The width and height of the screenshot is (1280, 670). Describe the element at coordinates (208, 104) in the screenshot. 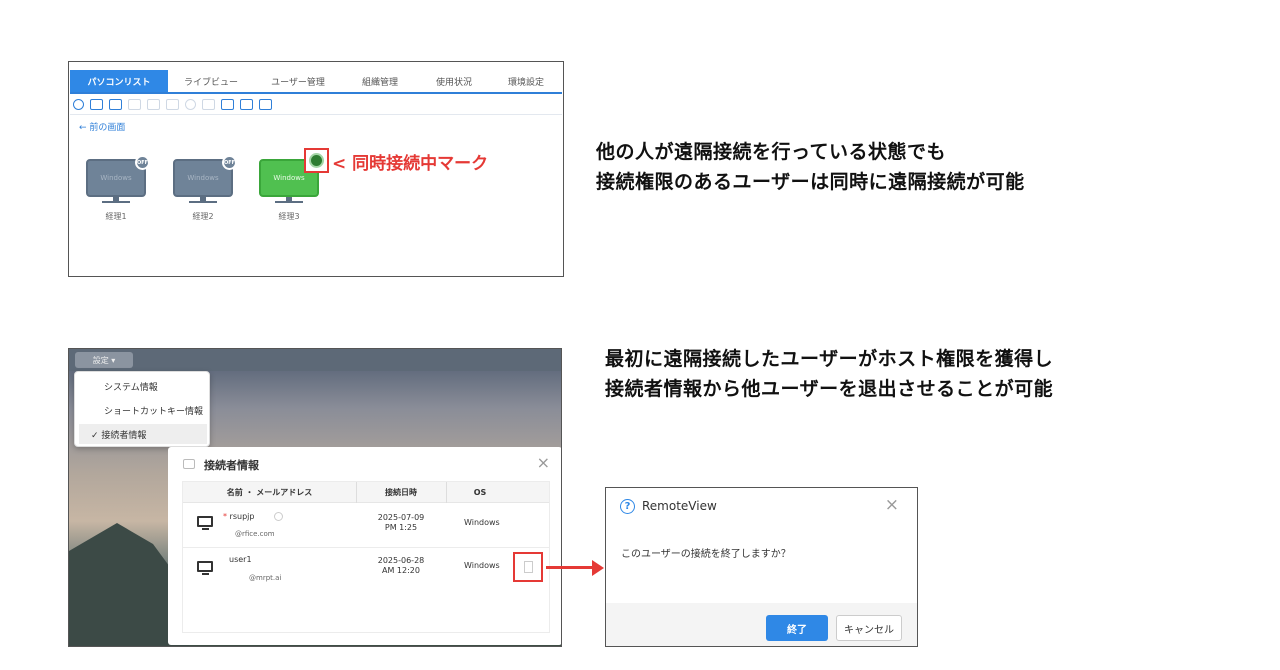

I see `edit-icon` at that location.